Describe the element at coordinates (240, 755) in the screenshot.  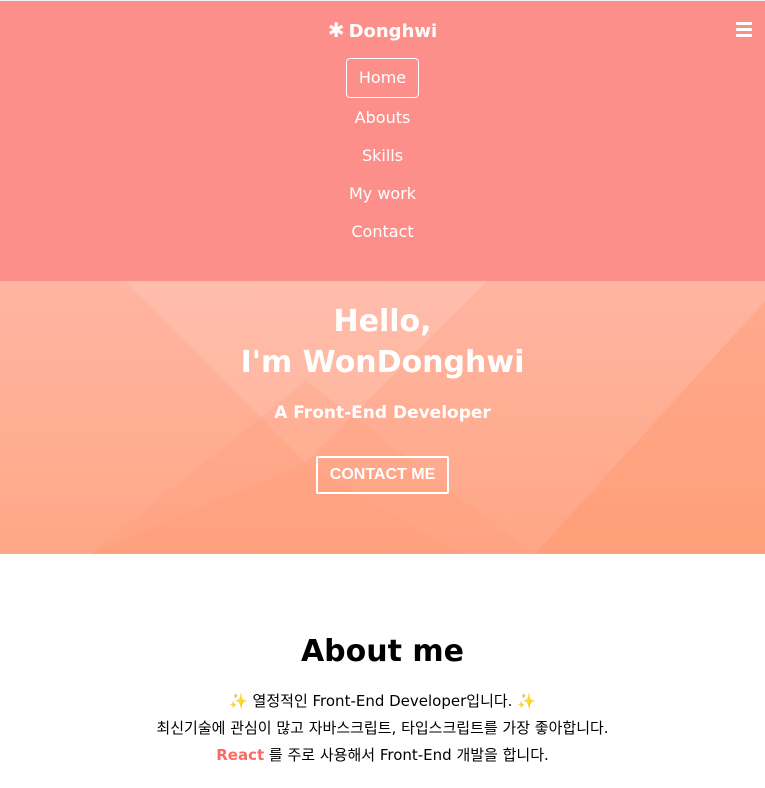
I see `react-highlight: React` at that location.